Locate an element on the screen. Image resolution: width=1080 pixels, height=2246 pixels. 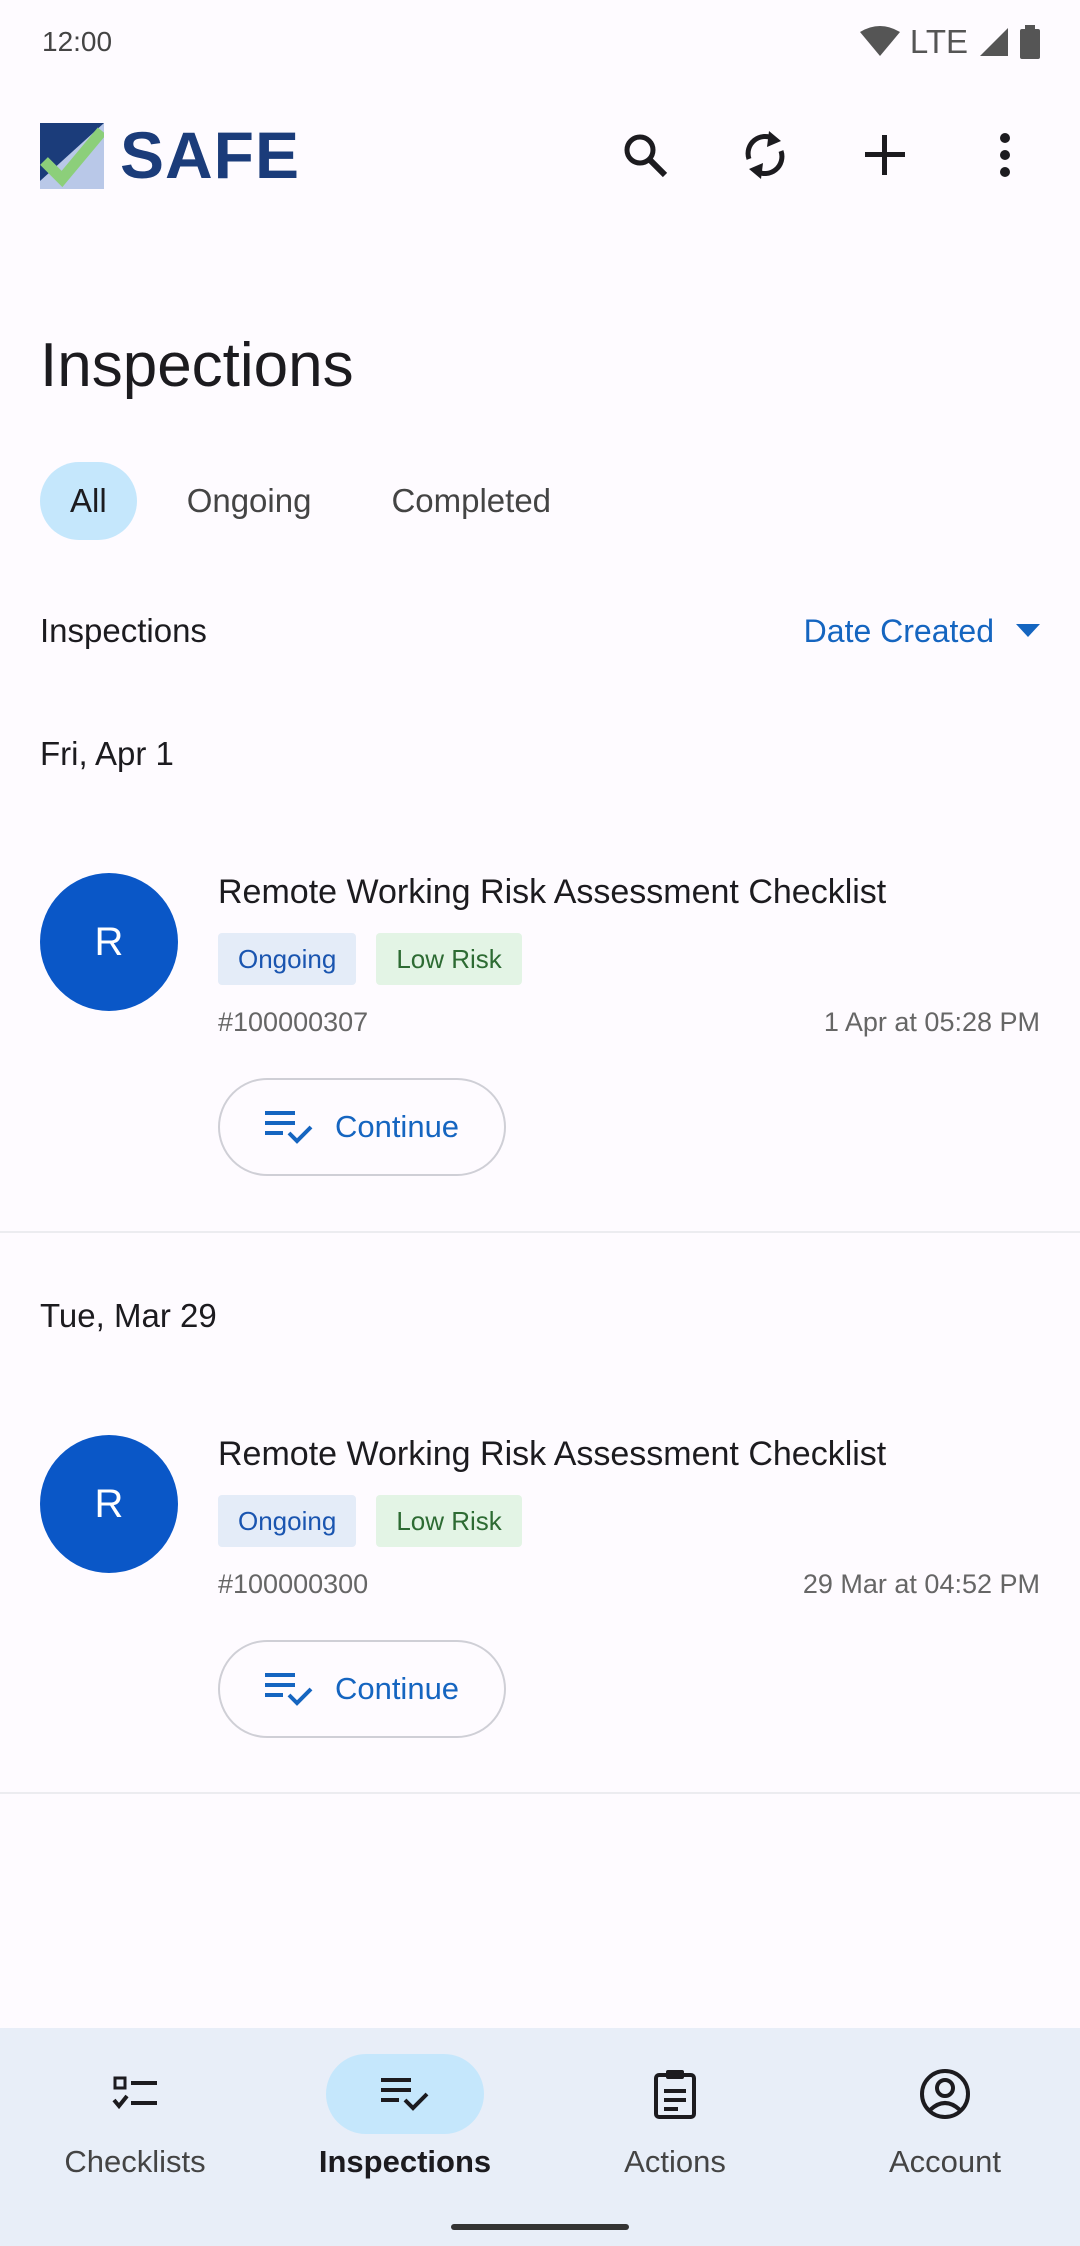
inspections-icon is located at coordinates (405, 2094).